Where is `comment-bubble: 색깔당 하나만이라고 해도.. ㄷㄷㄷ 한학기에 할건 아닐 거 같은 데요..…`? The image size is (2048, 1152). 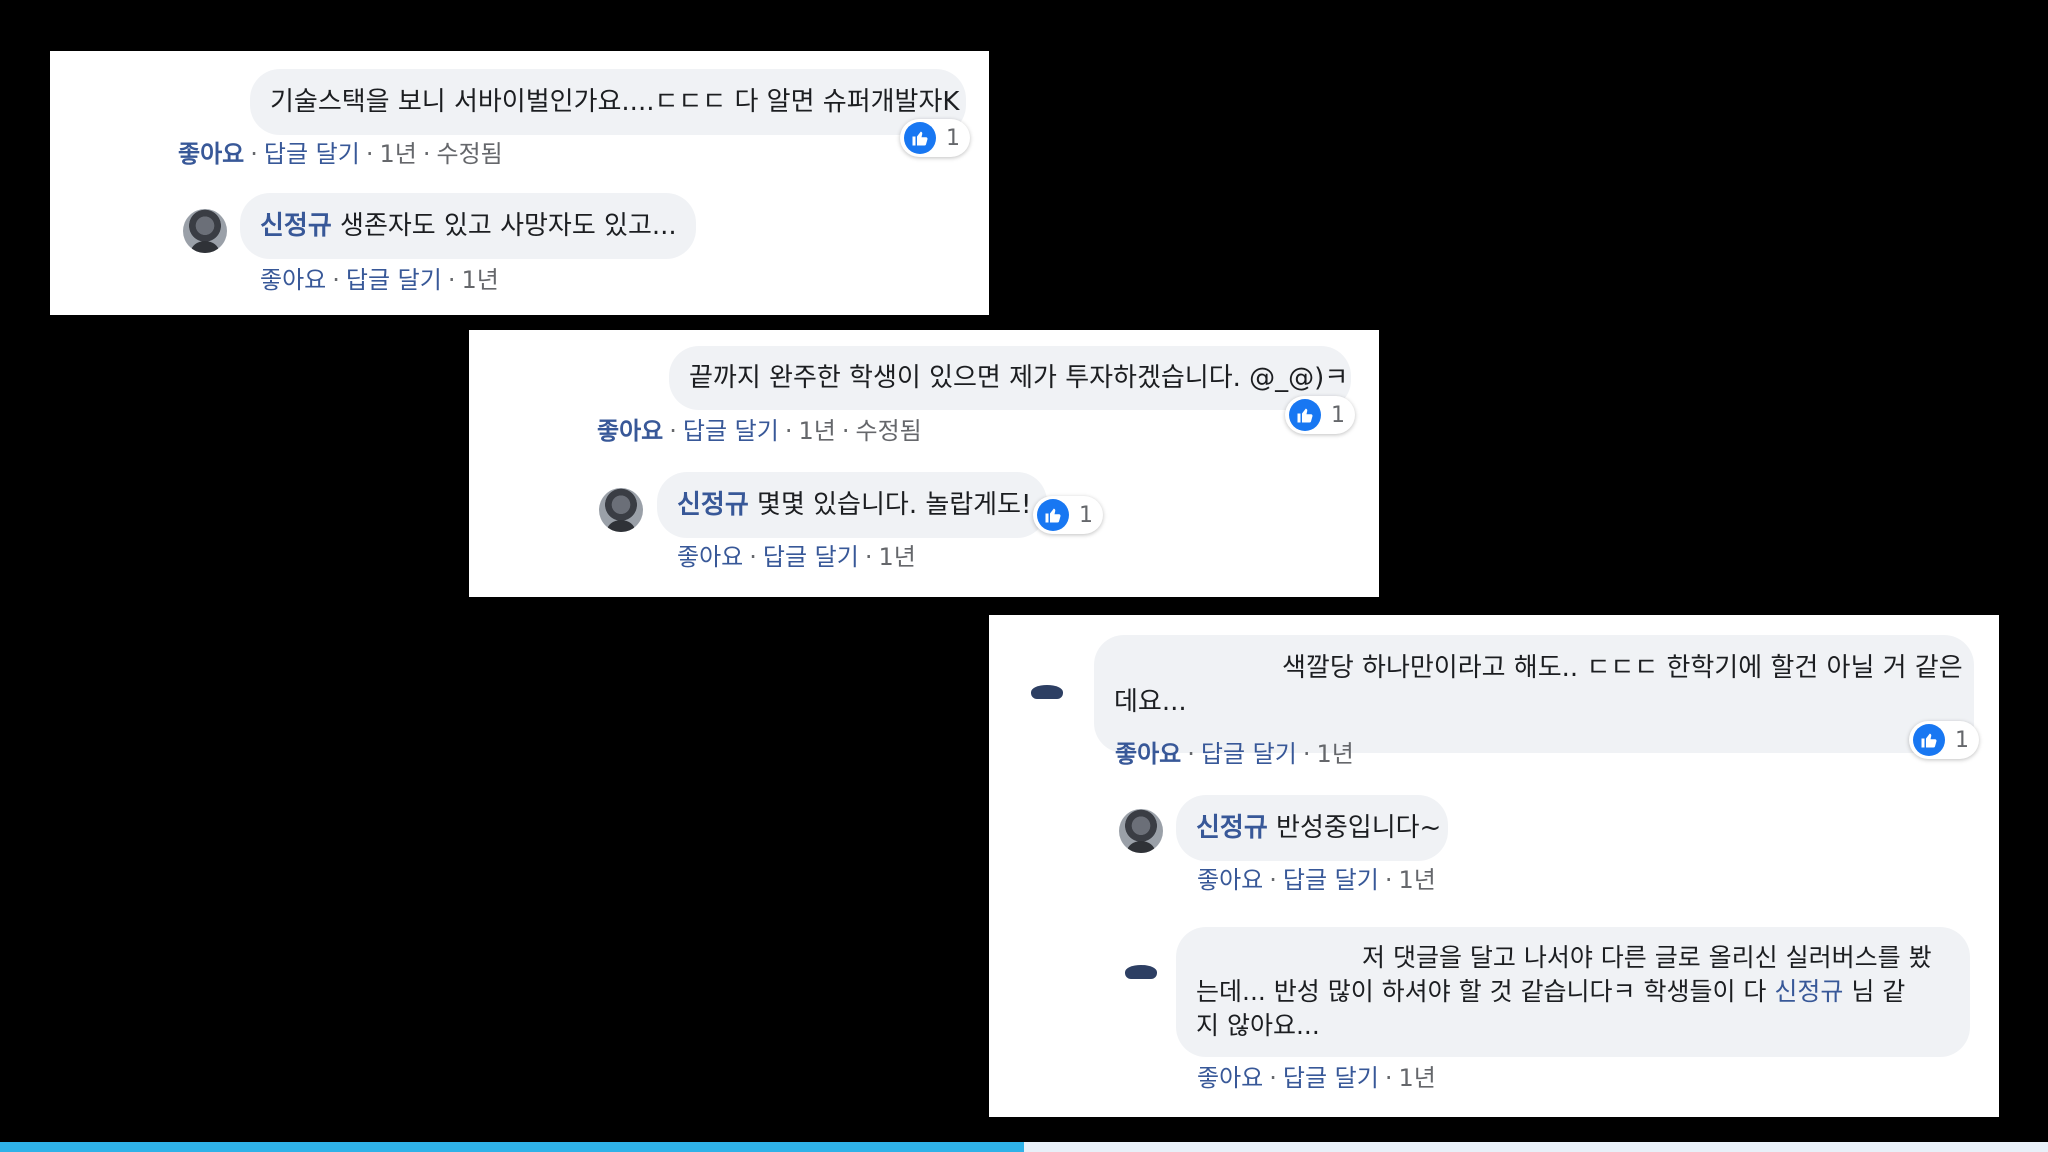
comment-bubble: 색깔당 하나만이라고 해도.. ㄷㄷㄷ 한학기에 할건 아닐 거 같은 데요..… is located at coordinates (1534, 694).